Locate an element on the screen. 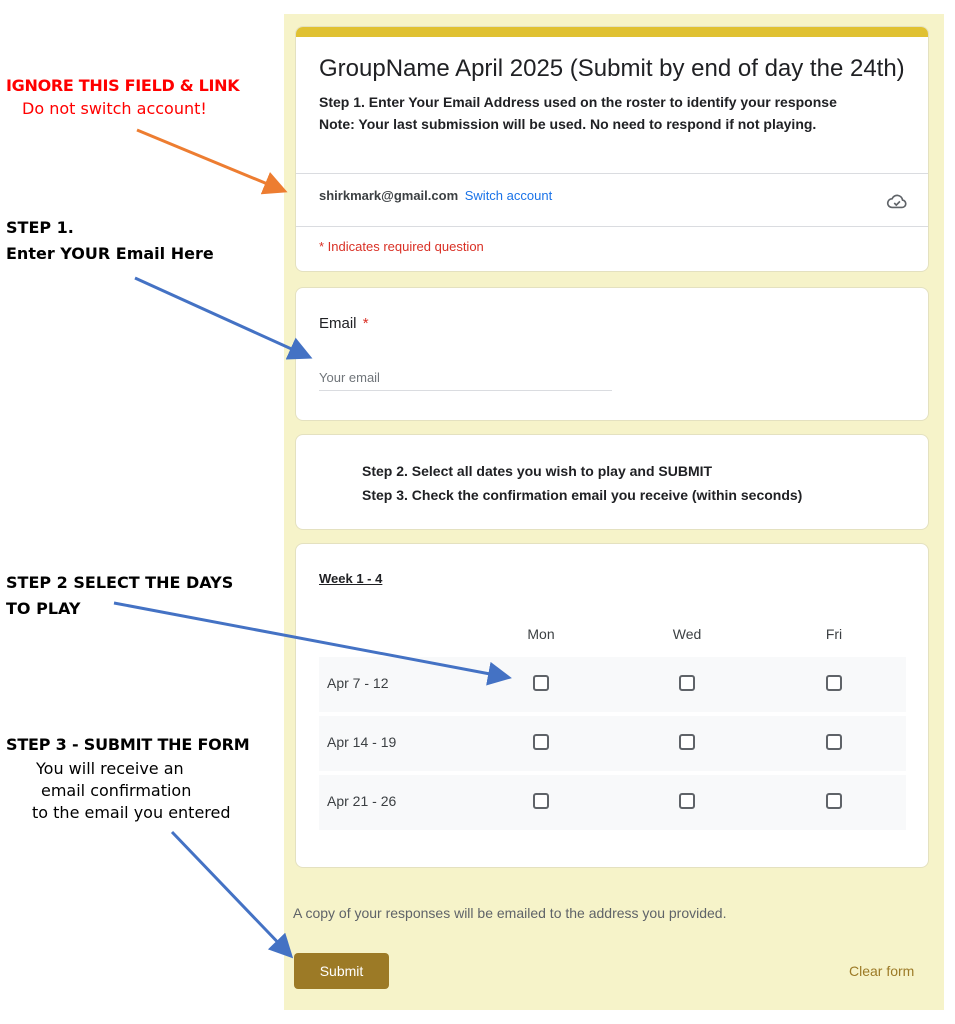 The image size is (955, 1024). column-header-wed: Wed is located at coordinates (687, 634).